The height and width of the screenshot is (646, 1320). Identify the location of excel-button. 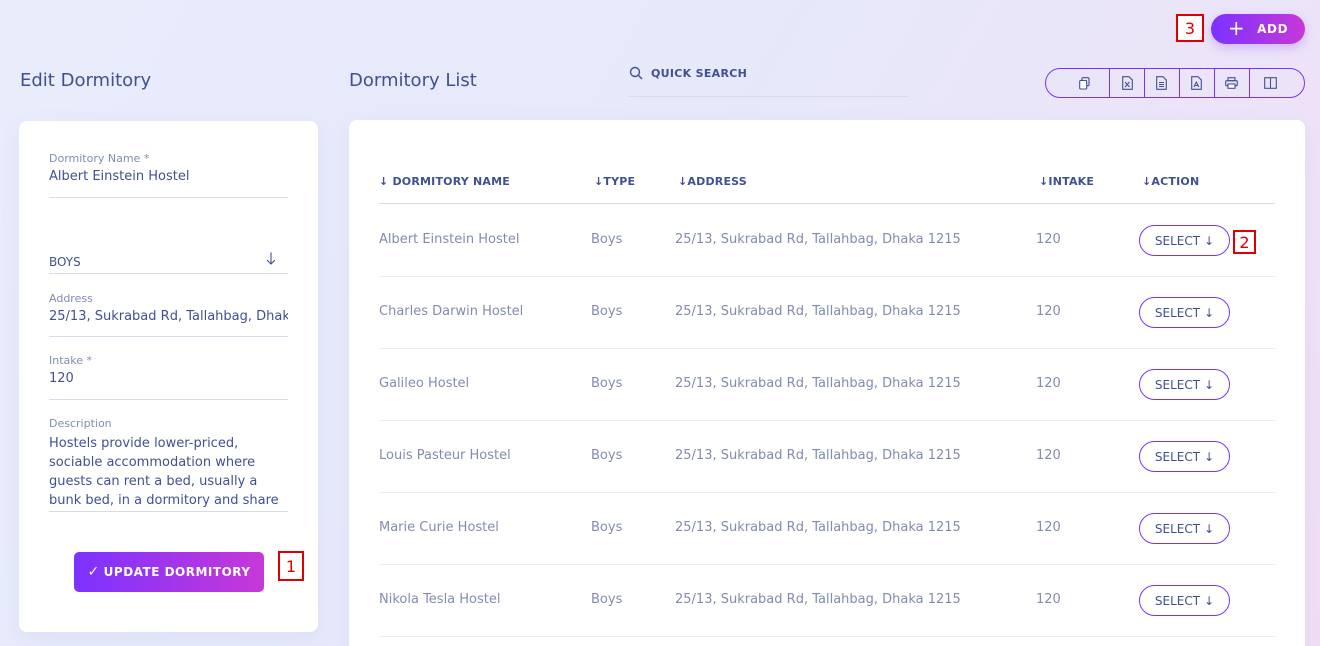
(1126, 83).